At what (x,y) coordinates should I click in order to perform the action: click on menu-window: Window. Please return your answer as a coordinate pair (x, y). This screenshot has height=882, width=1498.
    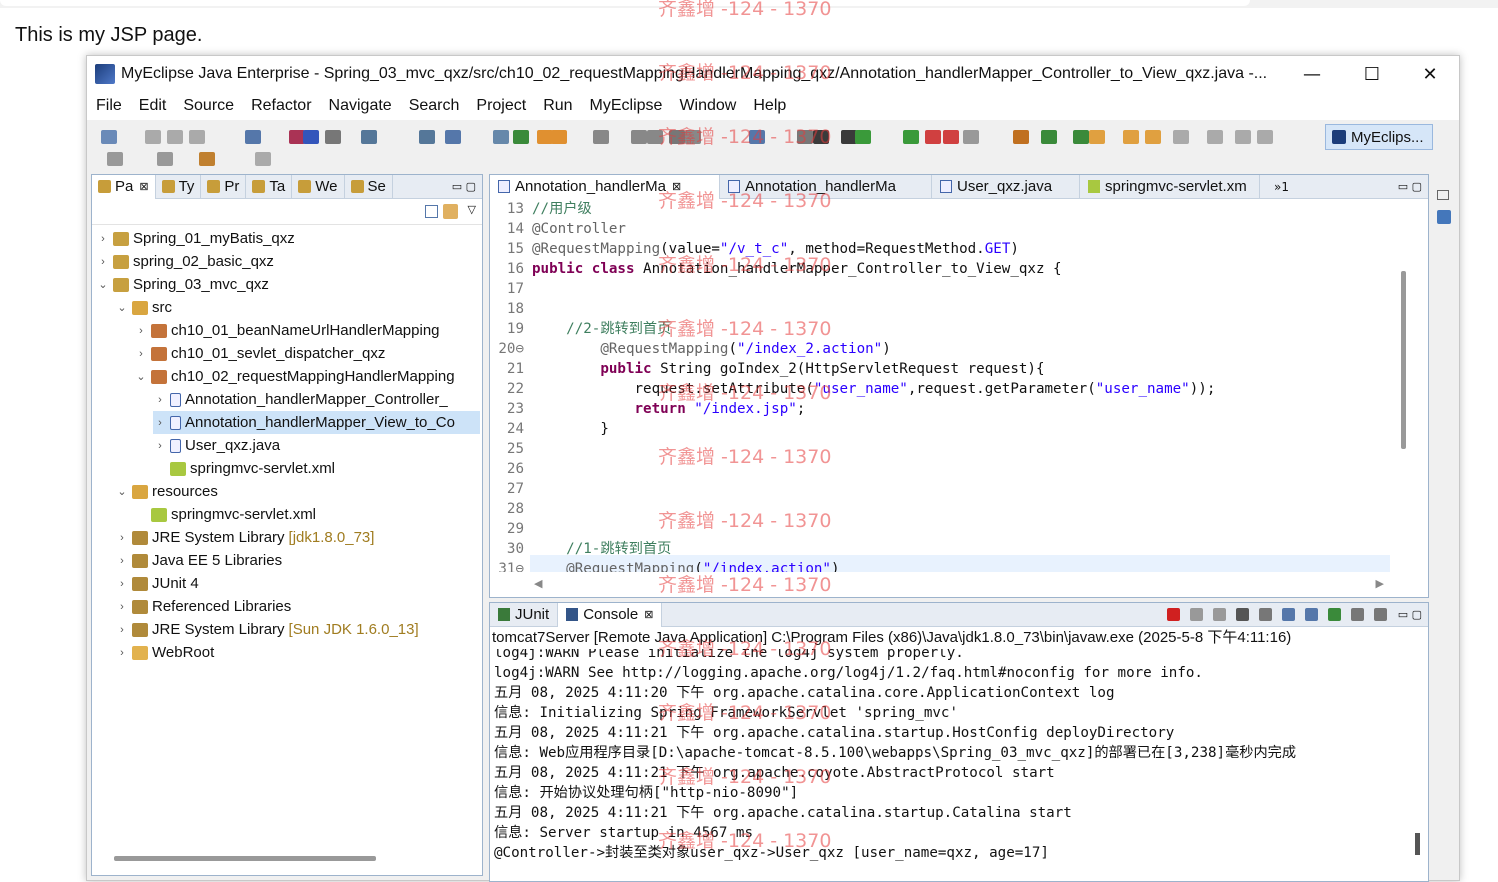
    Looking at the image, I should click on (707, 106).